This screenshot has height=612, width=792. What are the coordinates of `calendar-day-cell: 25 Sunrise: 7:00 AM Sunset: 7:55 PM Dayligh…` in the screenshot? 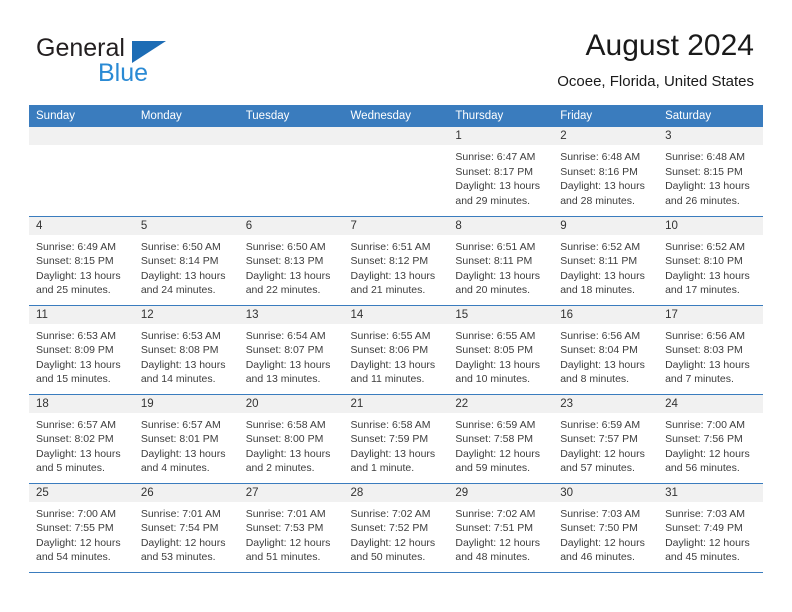 It's located at (81, 528).